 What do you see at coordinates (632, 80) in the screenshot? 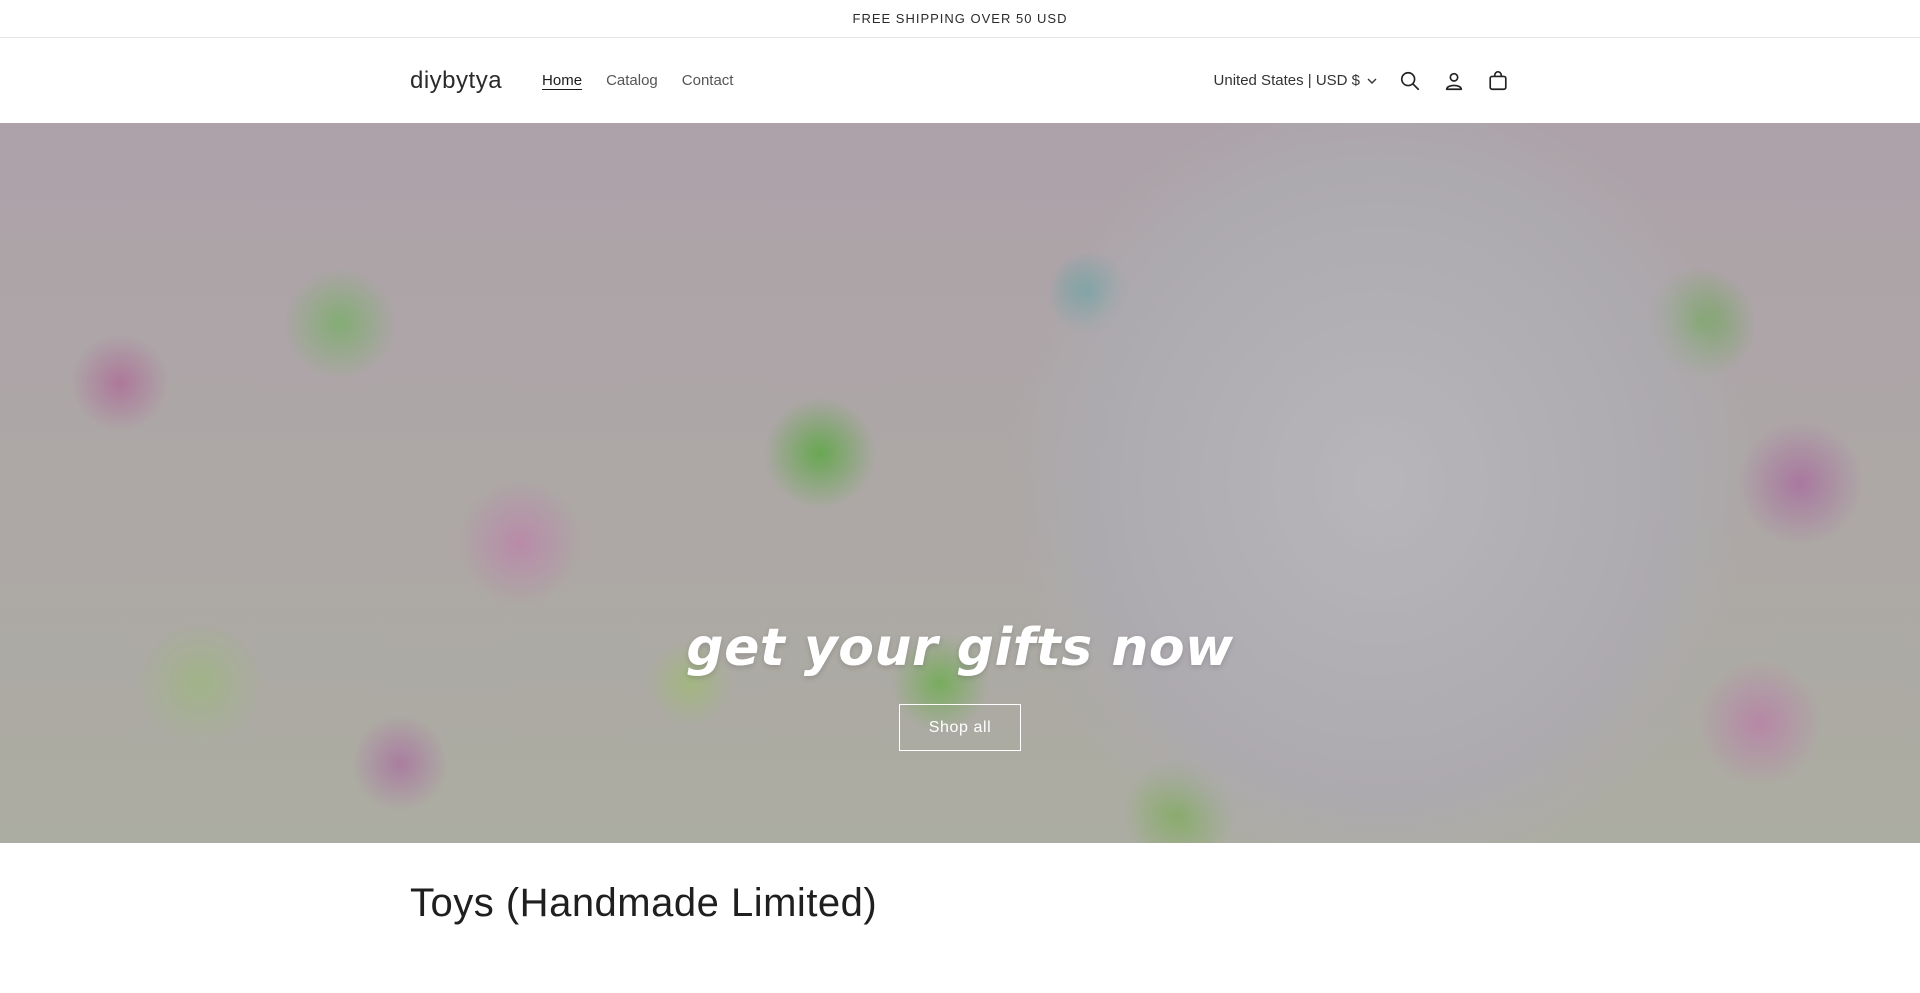
I see `nav-catalog: Catalog` at bounding box center [632, 80].